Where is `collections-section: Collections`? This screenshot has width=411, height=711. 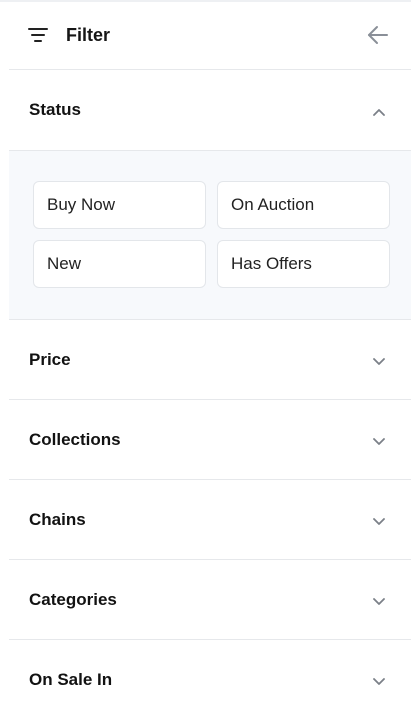 collections-section: Collections is located at coordinates (210, 440).